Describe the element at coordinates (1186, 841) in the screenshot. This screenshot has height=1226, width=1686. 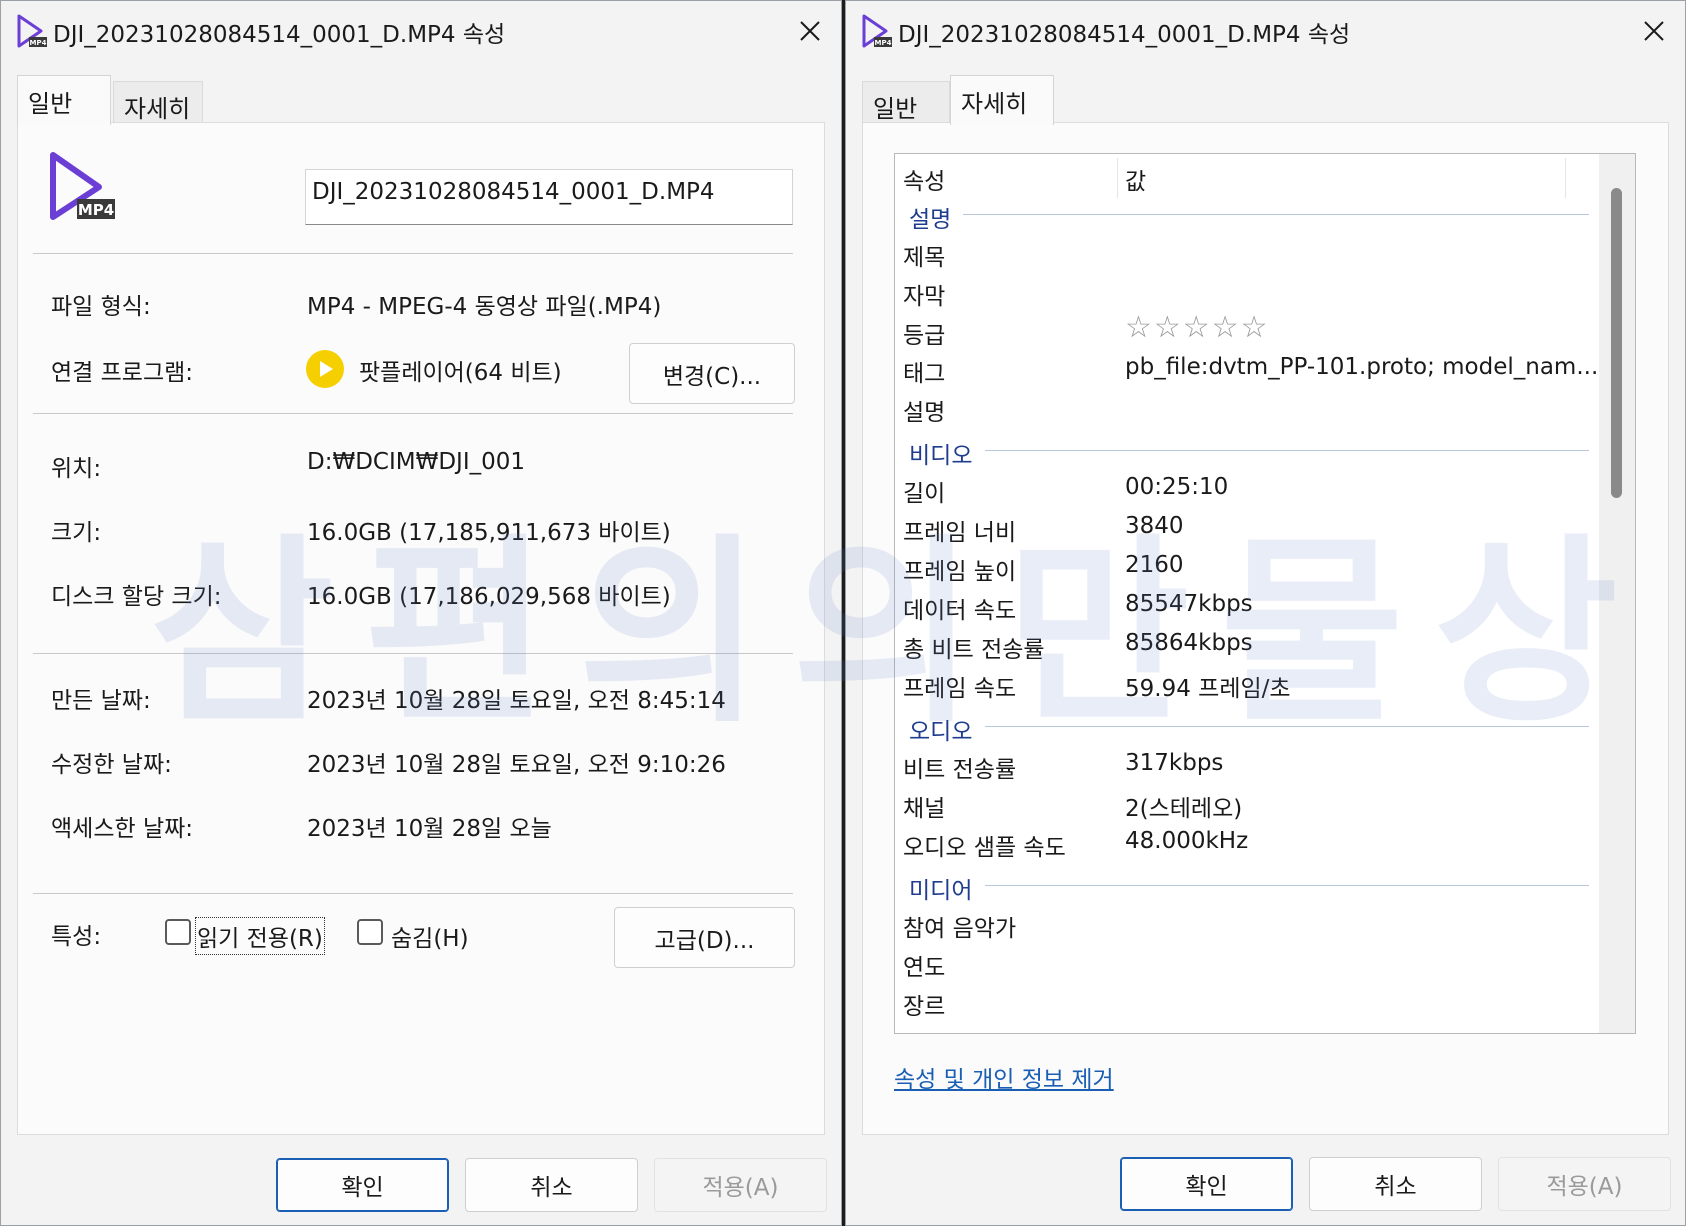
I see `value-sample-rate: 48.000kHz` at that location.